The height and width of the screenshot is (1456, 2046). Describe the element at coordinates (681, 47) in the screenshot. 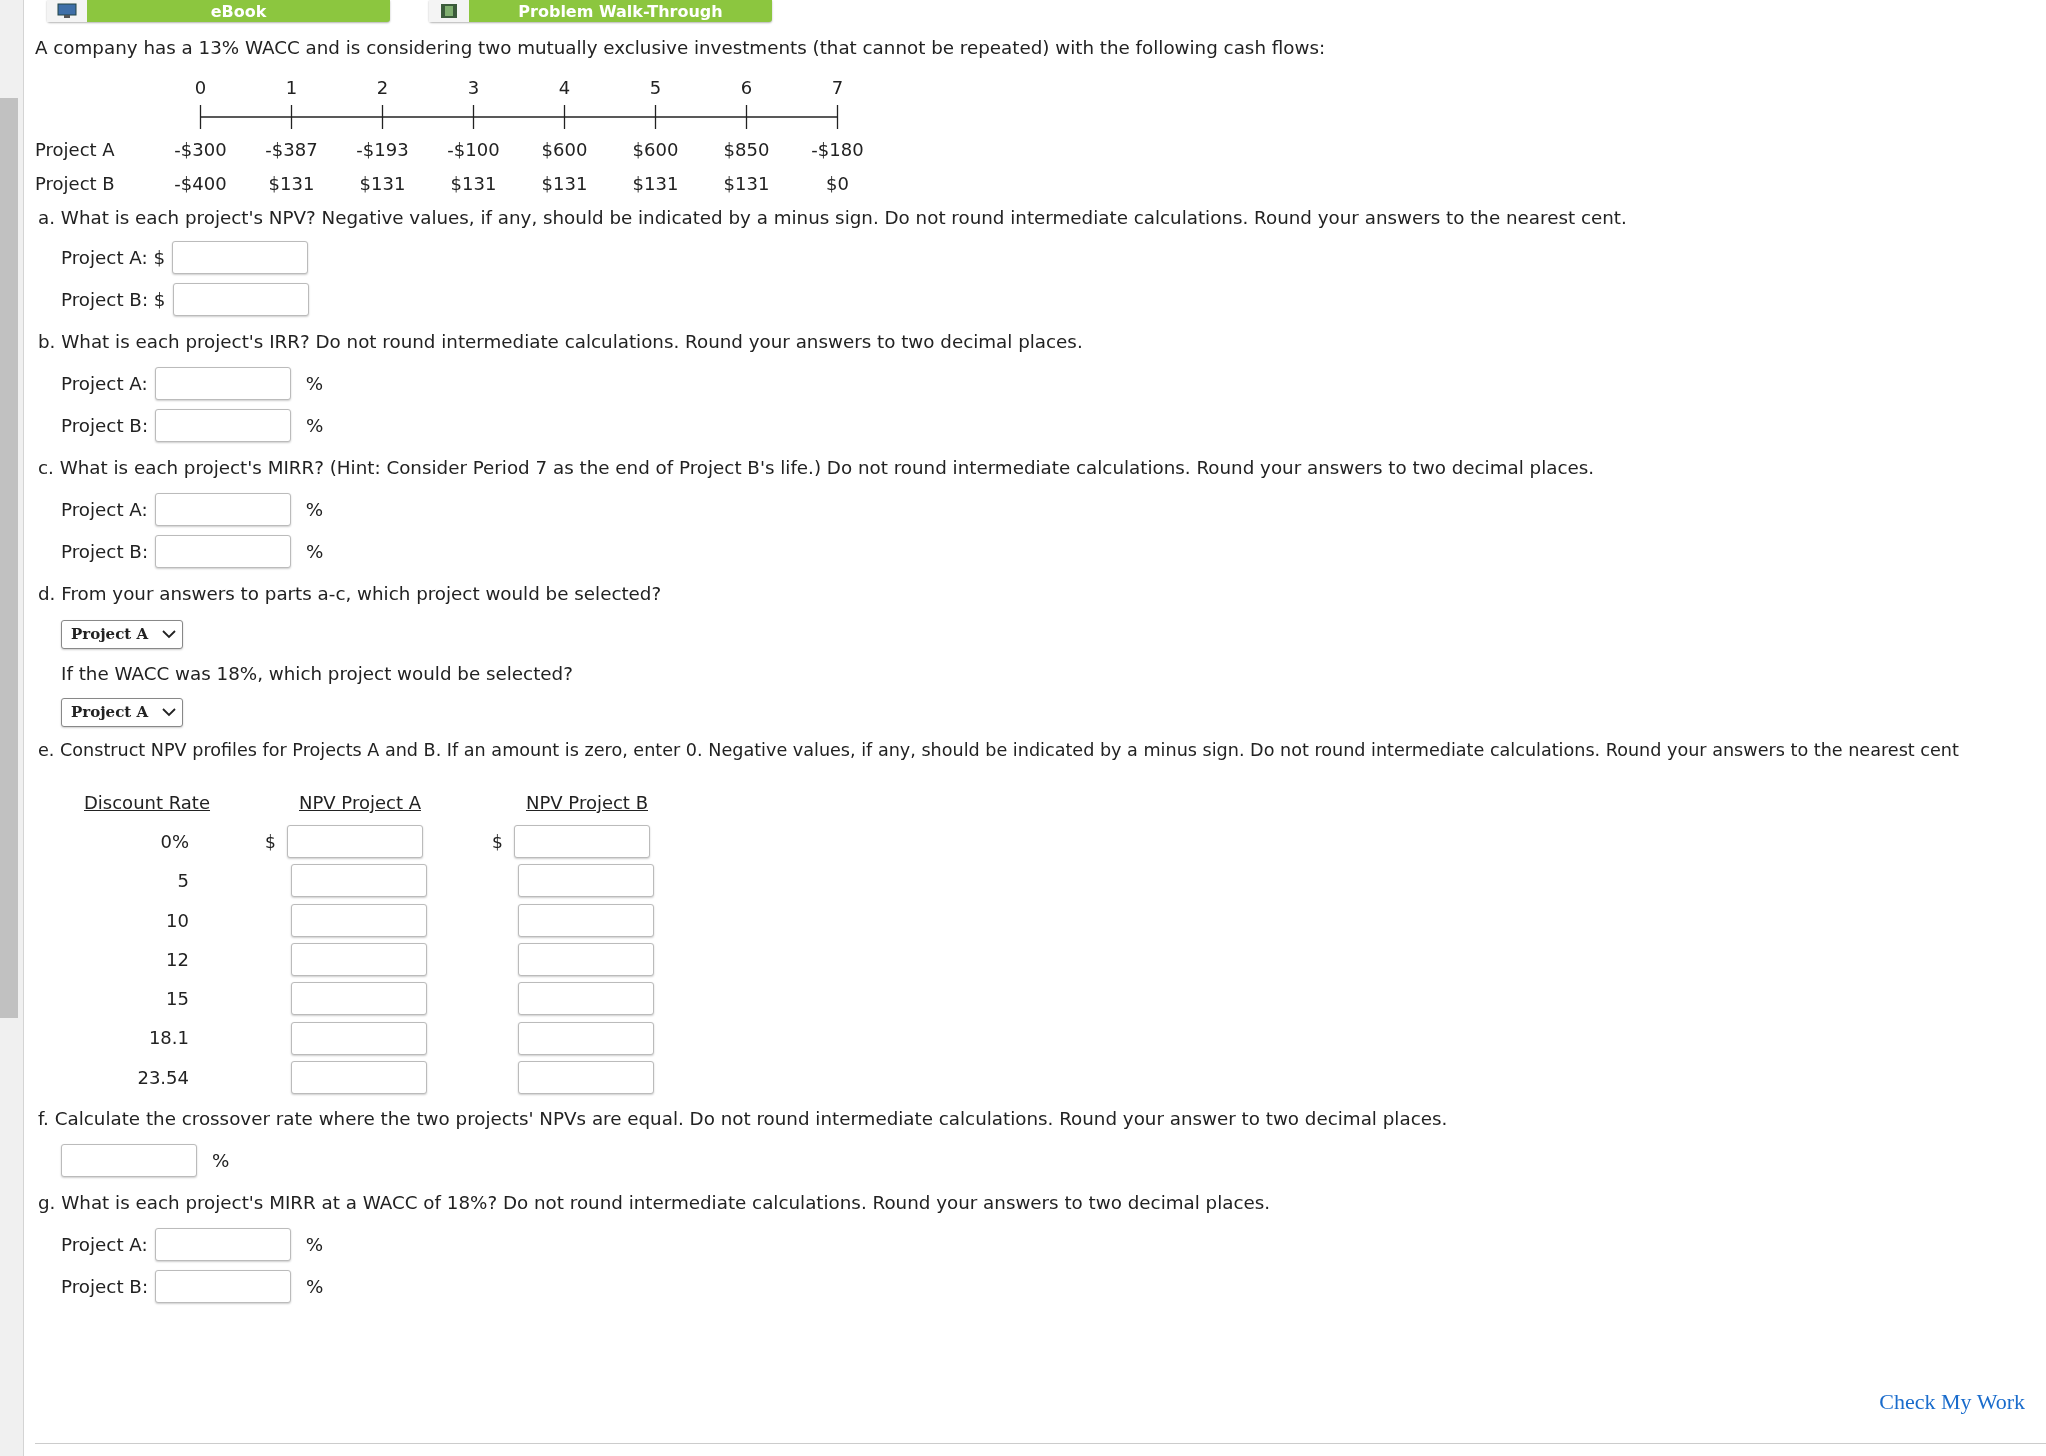

I see `intro-text: A company has a 13% WACC and is considering two mutually exclusive investments (that cannot be repeated) with the following cash flows:` at that location.